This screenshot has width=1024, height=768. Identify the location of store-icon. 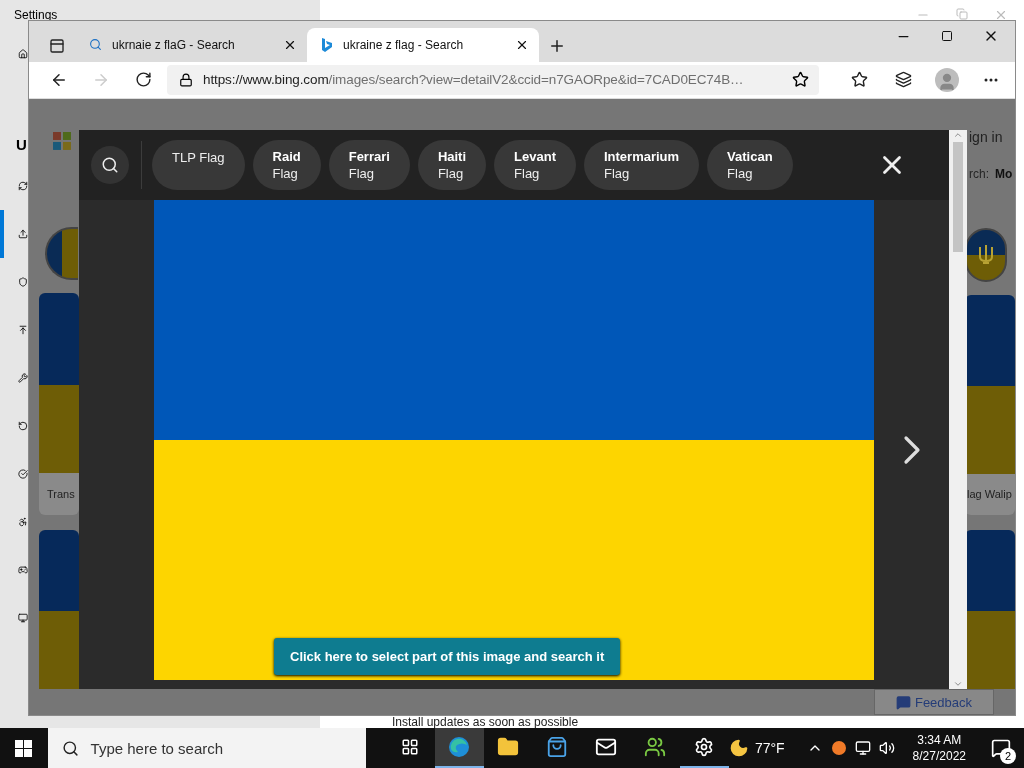
(557, 747).